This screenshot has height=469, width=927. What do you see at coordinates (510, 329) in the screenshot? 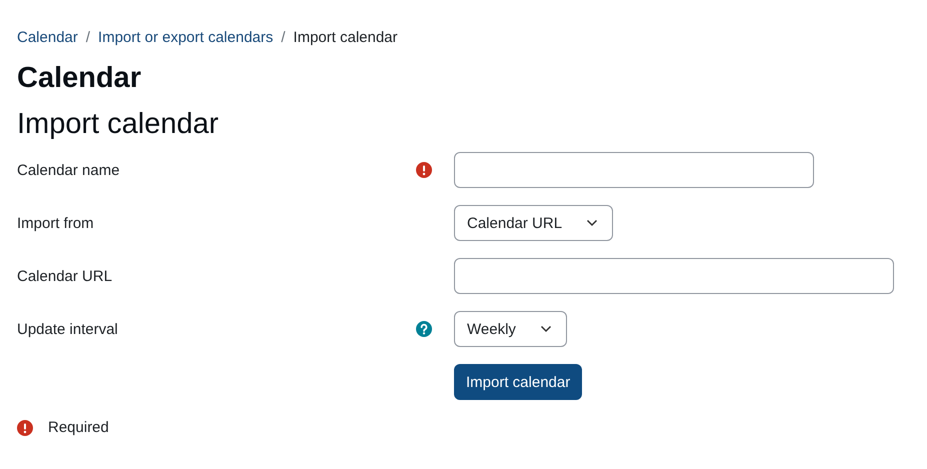
I see `dropdown: Weekly` at bounding box center [510, 329].